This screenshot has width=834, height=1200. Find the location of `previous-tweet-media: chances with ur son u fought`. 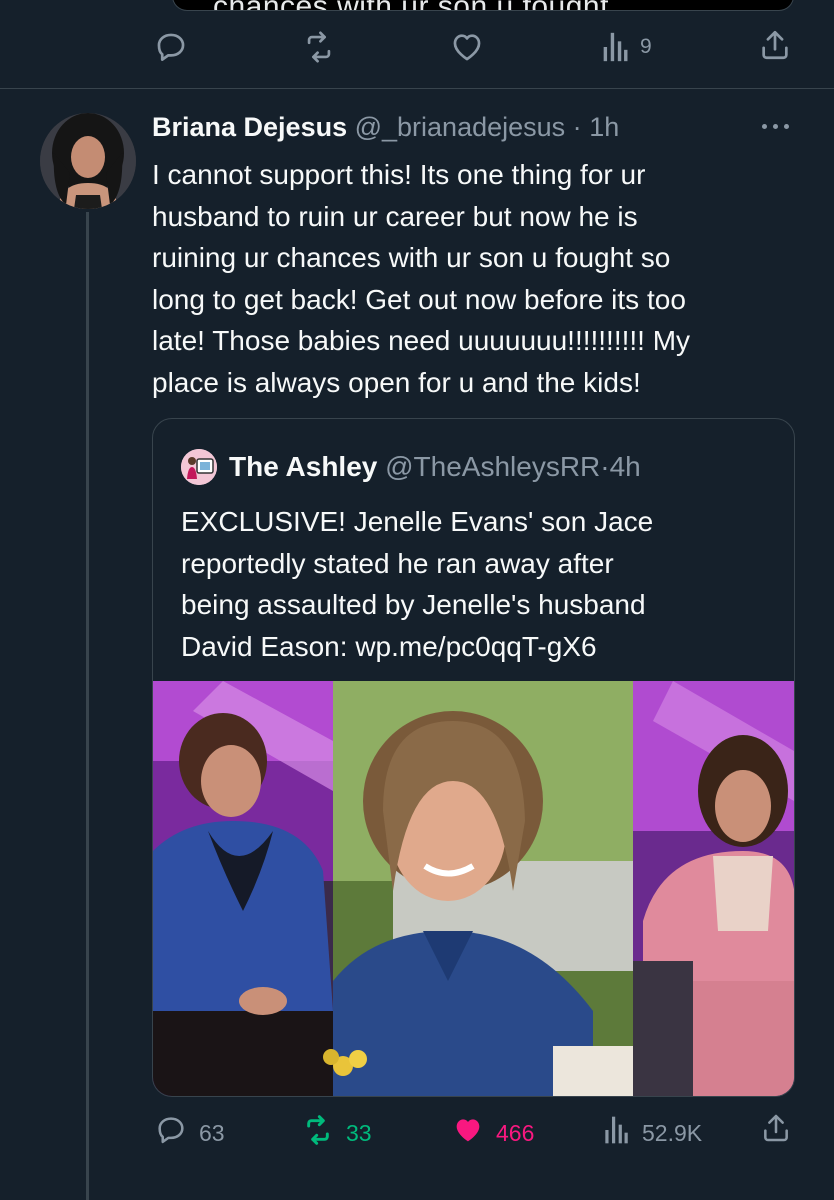

previous-tweet-media: chances with ur son u fought is located at coordinates (483, 5).